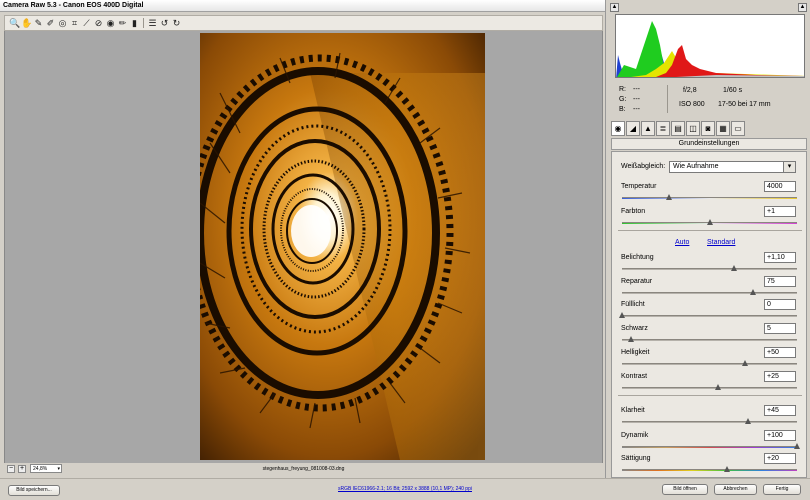 The width and height of the screenshot is (810, 500). I want to click on tab-snapshots: ▭, so click(738, 128).